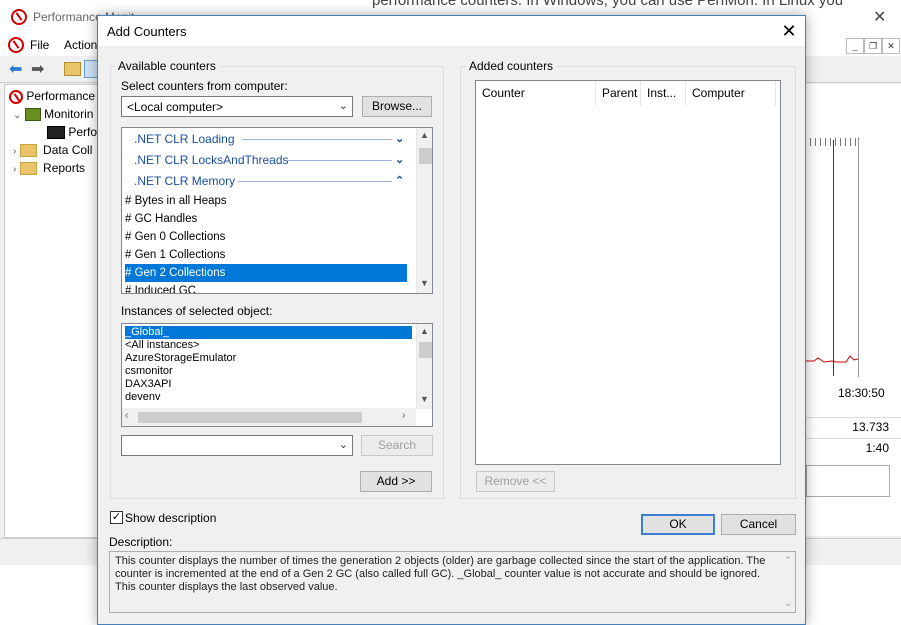 This screenshot has width=901, height=625. I want to click on instances-vscrollbar: ▲ ▼, so click(424, 366).